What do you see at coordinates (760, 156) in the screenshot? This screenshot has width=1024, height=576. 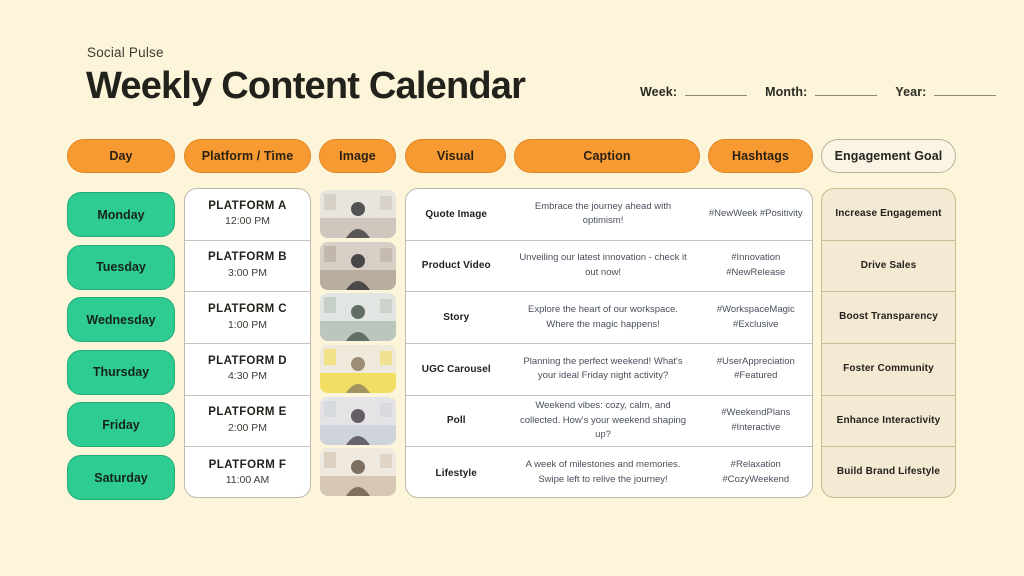 I see `column-header-hashtags: Hashtags` at bounding box center [760, 156].